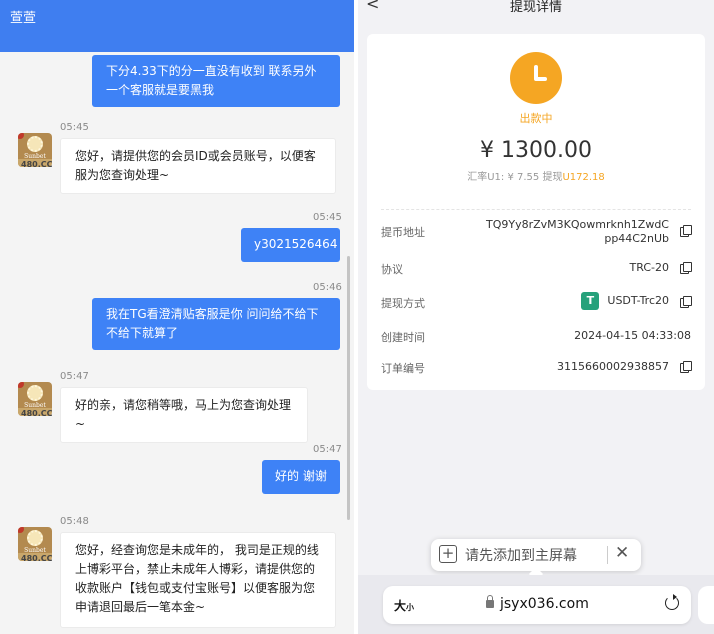 The width and height of the screenshot is (714, 634). Describe the element at coordinates (577, 232) in the screenshot. I see `address-value: TQ9Yy8rZvM3KQowmrknh1ZwdC pp44C2nUb` at that location.